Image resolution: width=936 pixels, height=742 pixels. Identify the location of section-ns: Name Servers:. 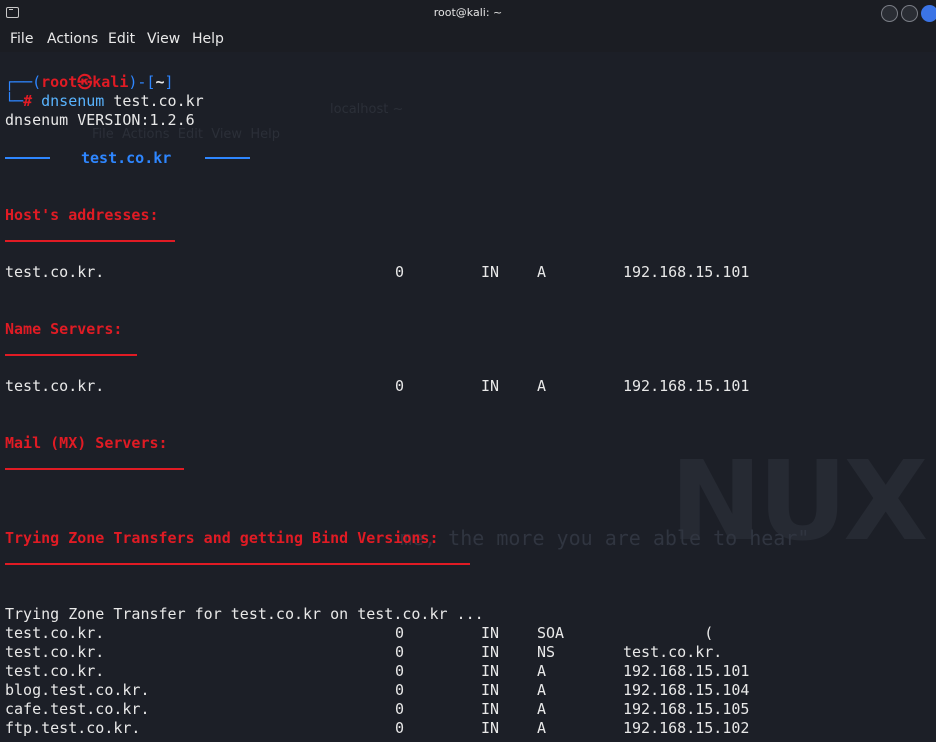
(64, 329).